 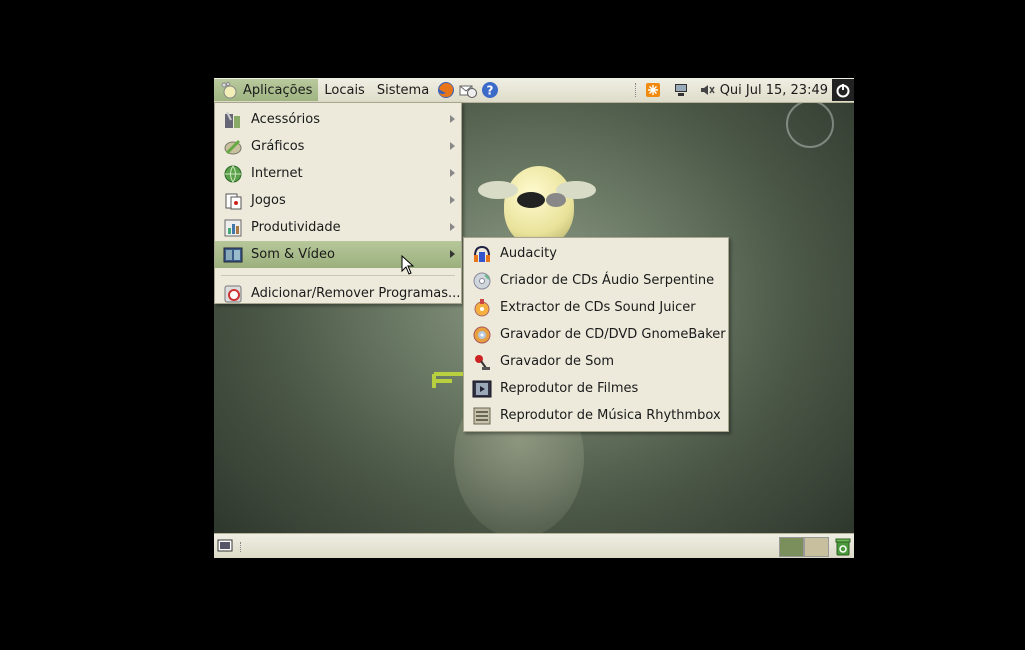 What do you see at coordinates (278, 90) in the screenshot?
I see `applications-menu-label: Aplicações` at bounding box center [278, 90].